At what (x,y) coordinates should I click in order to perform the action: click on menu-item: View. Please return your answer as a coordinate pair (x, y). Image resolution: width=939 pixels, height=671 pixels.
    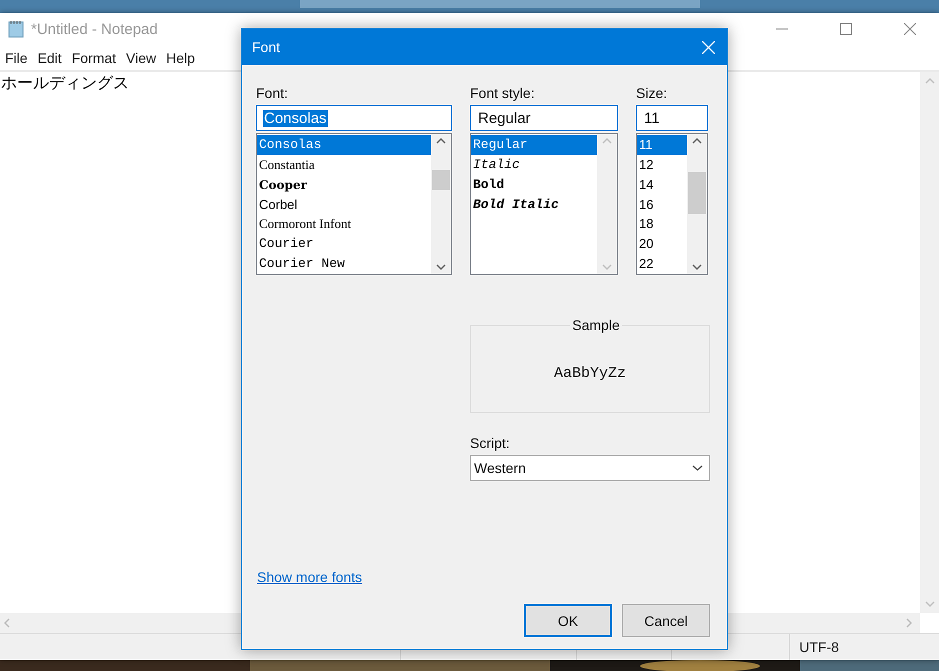
    Looking at the image, I should click on (141, 58).